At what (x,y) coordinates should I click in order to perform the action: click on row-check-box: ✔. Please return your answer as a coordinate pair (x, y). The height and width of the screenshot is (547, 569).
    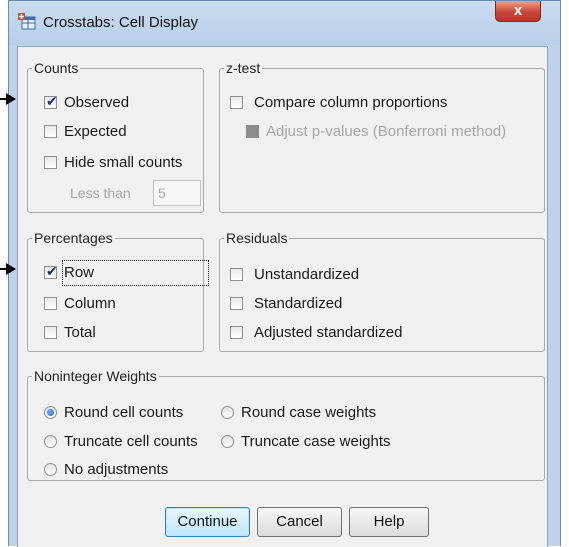
    Looking at the image, I should click on (51, 271).